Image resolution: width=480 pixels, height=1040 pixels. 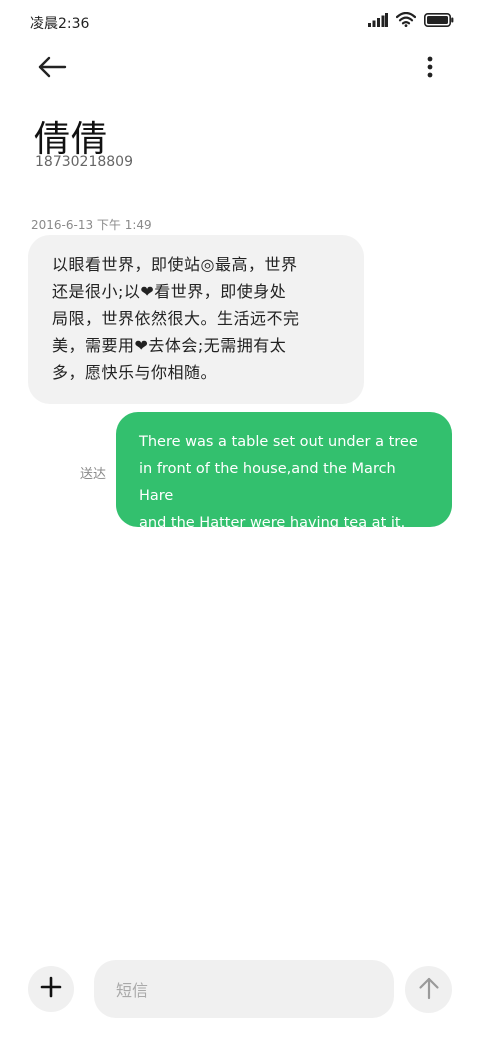 What do you see at coordinates (169, 345) in the screenshot?
I see `message-line: 美，需要用❤去体会;无需拥有太` at bounding box center [169, 345].